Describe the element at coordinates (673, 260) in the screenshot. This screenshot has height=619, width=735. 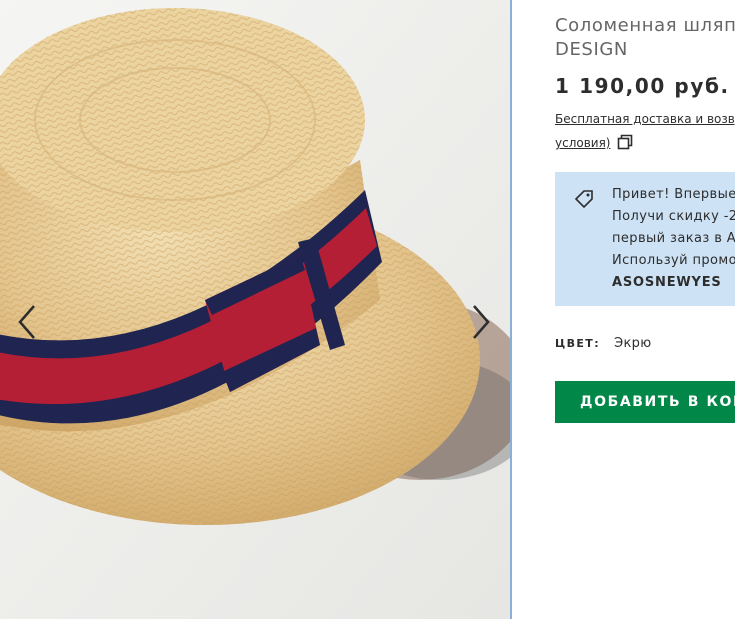
I see `promo-line-4: Используй промо` at that location.